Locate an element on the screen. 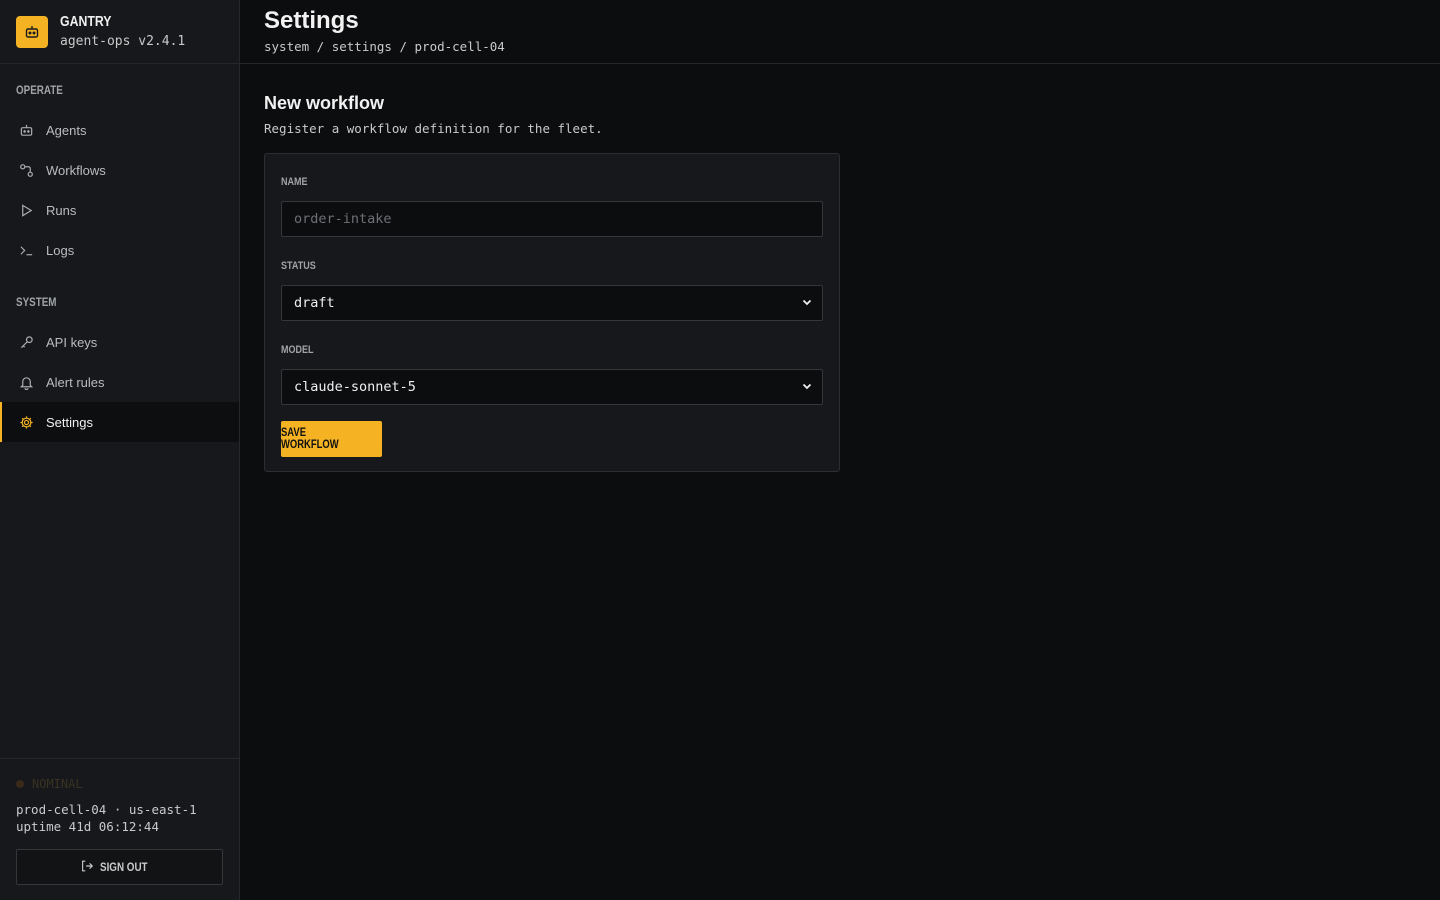 This screenshot has height=900, width=1440. gear-icon is located at coordinates (26, 422).